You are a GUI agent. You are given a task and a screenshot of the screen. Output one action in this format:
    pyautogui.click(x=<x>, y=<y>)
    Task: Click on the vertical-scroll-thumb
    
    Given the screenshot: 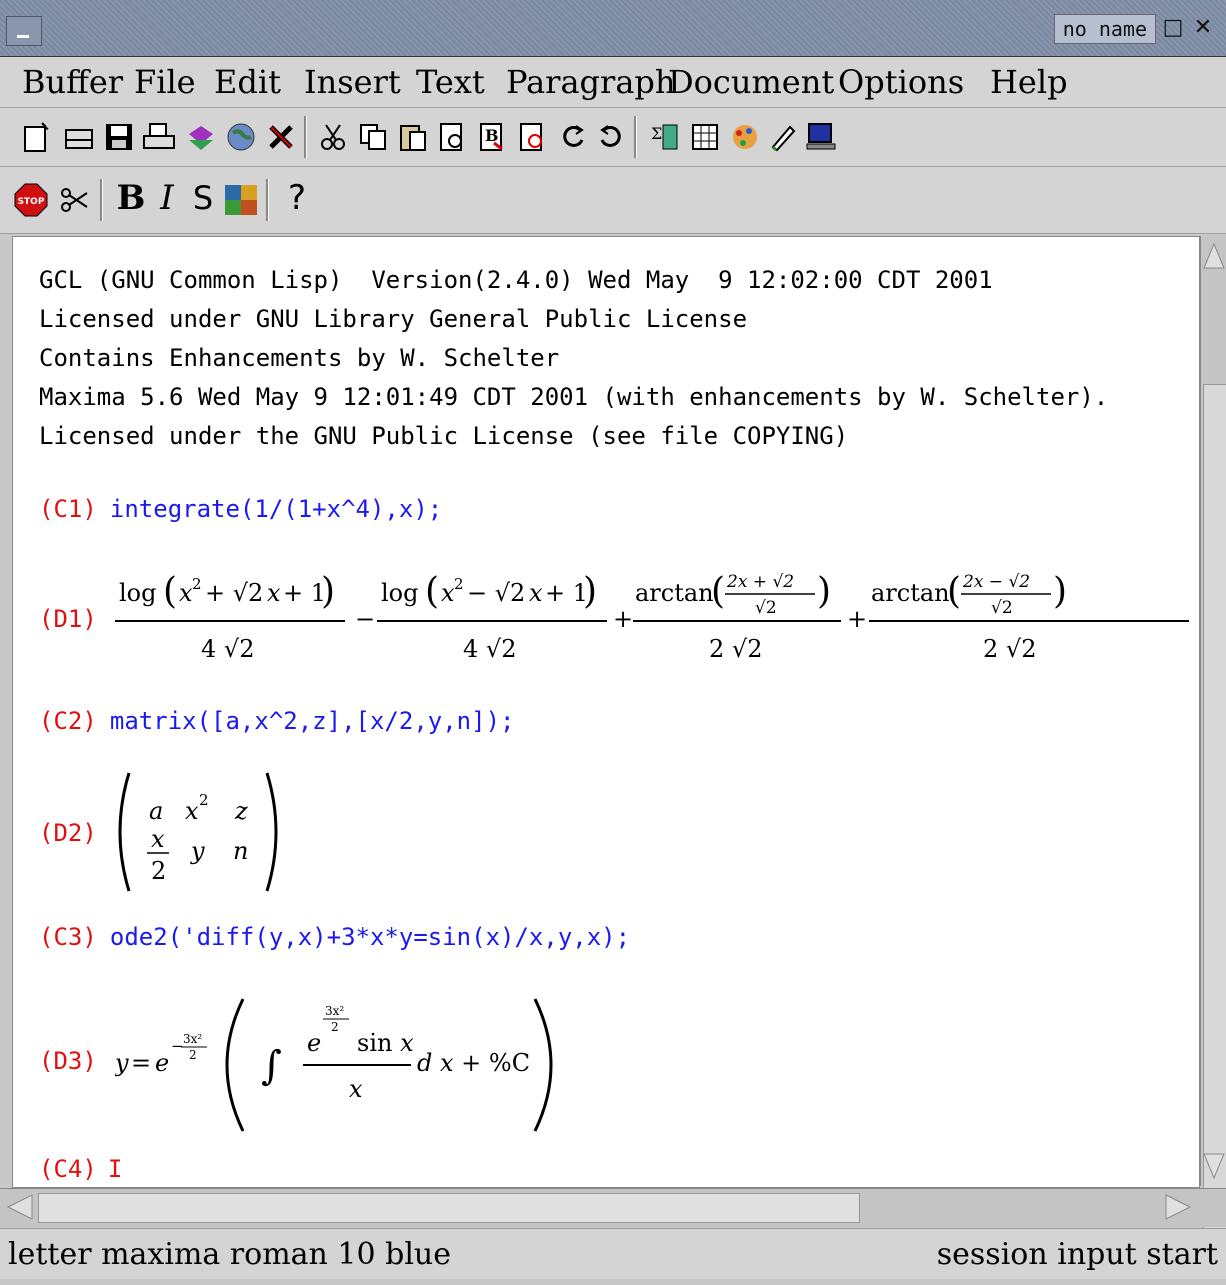 What is the action you would take?
    pyautogui.click(x=1214, y=815)
    